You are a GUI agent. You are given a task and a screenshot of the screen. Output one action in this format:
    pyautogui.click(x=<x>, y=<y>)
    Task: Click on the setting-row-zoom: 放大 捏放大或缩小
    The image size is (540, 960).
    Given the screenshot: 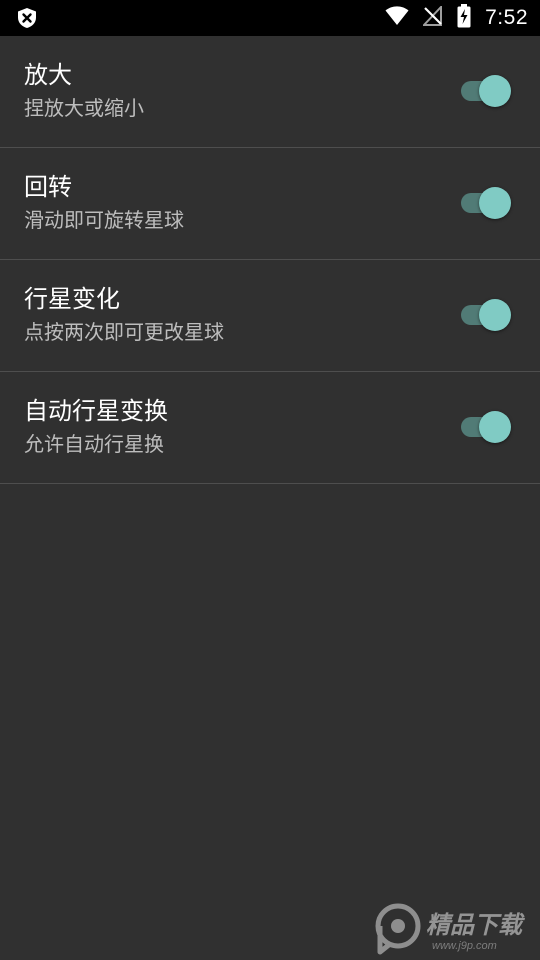 What is the action you would take?
    pyautogui.click(x=270, y=92)
    